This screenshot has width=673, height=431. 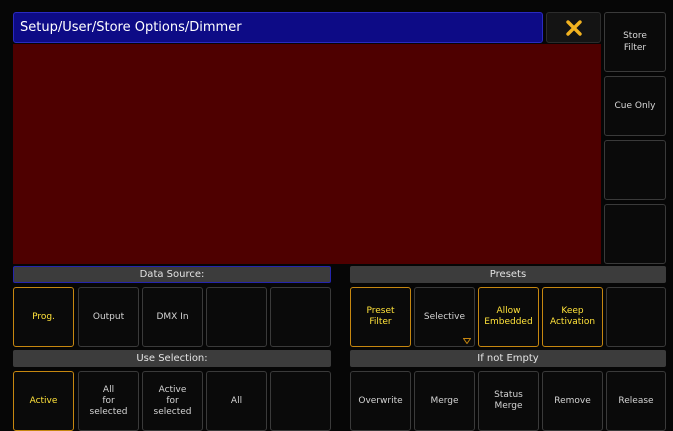 What do you see at coordinates (636, 317) in the screenshot?
I see `presets-empty-button` at bounding box center [636, 317].